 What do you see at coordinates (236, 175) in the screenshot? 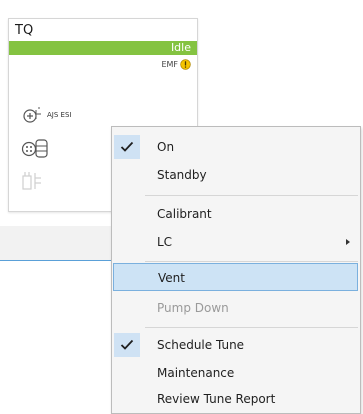
I see `menu-item-standby: Standby` at bounding box center [236, 175].